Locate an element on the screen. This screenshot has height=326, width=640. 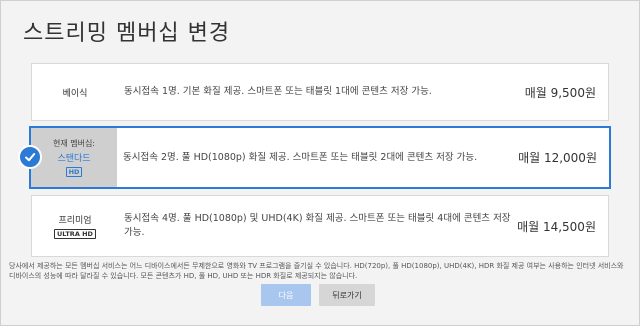
hd-badge: HD is located at coordinates (74, 172).